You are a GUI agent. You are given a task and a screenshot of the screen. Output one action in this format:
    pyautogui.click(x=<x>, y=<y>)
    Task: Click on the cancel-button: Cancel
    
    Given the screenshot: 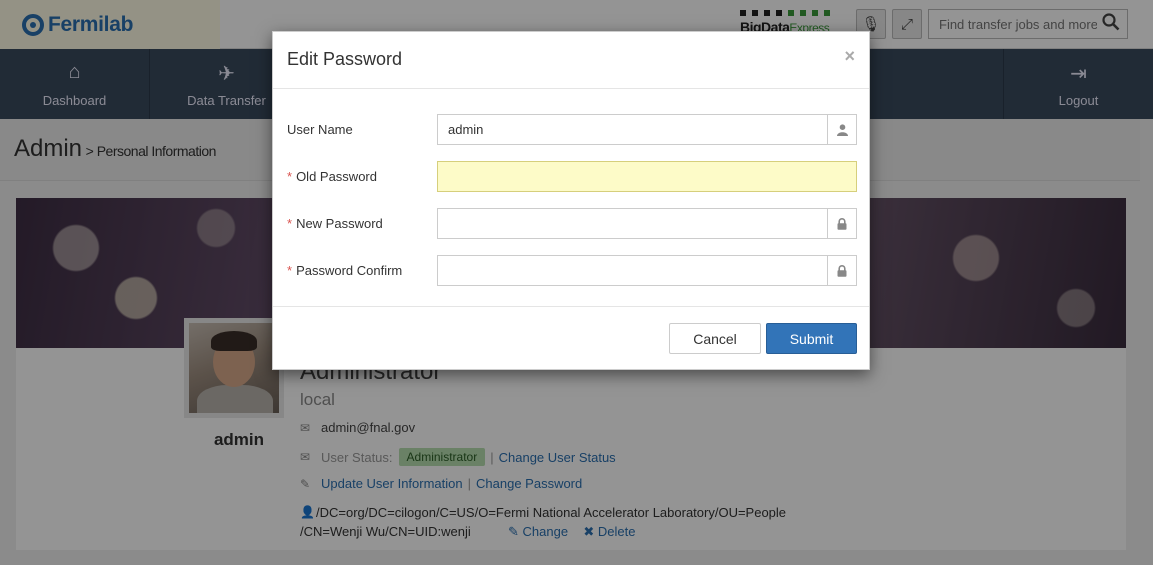 What is the action you would take?
    pyautogui.click(x=715, y=338)
    